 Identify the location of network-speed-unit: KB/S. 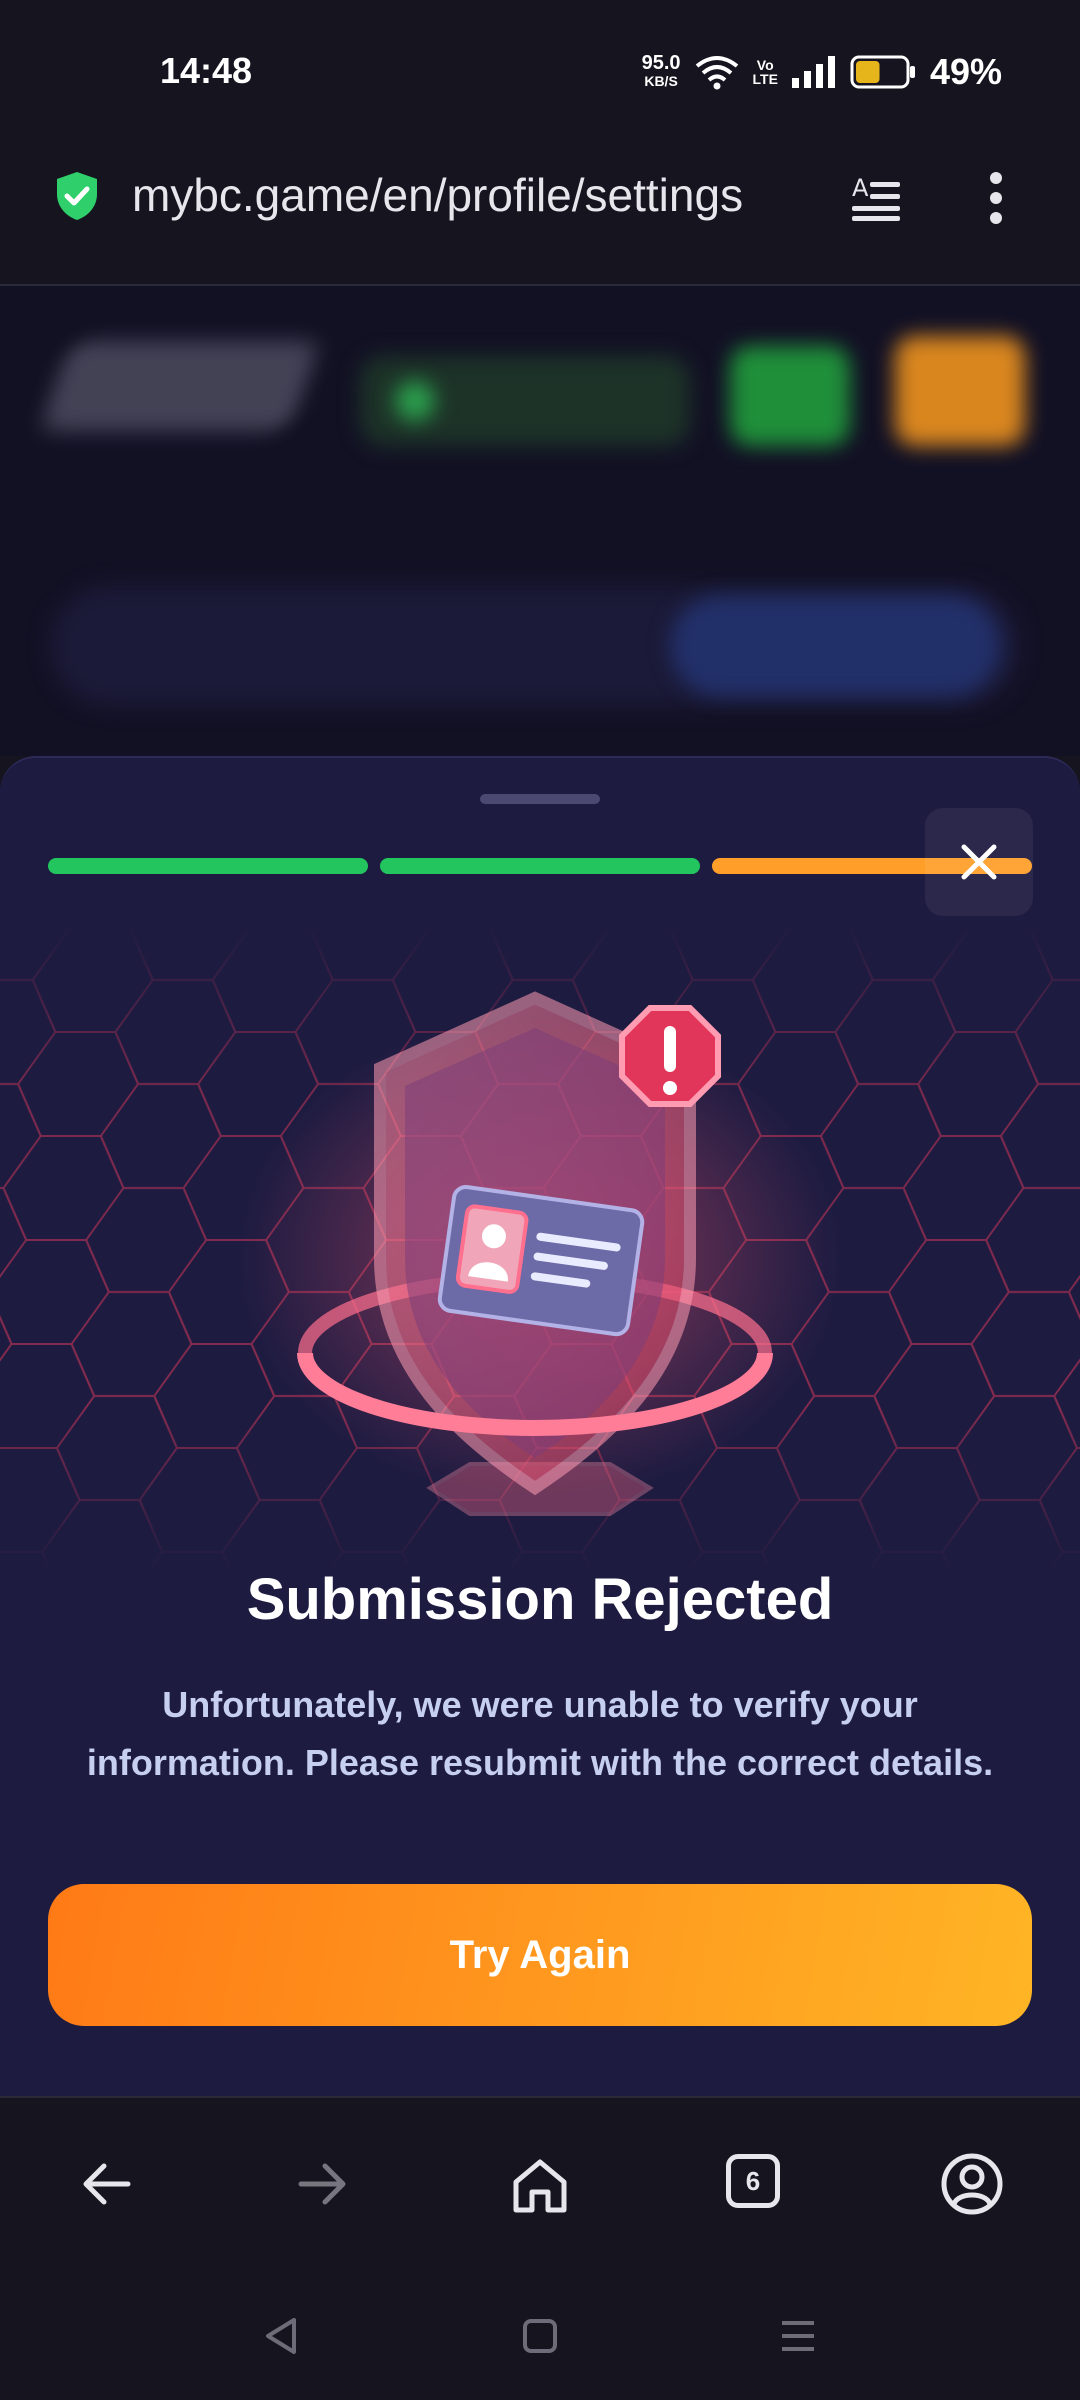
(661, 81).